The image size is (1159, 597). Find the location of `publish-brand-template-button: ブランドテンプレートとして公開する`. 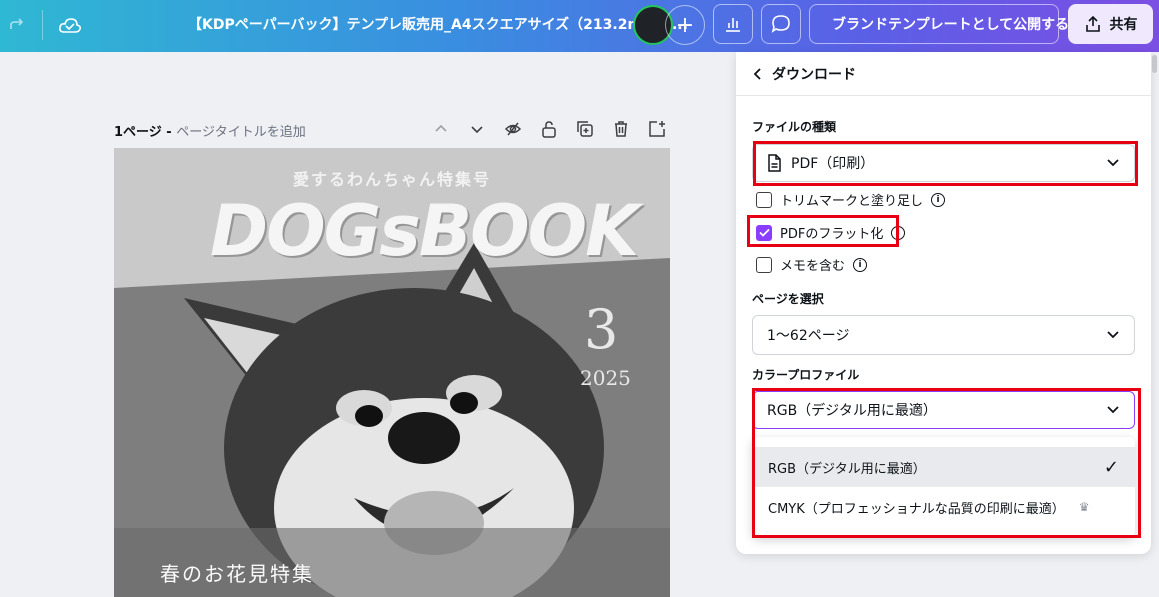

publish-brand-template-button: ブランドテンプレートとして公開する is located at coordinates (939, 24).